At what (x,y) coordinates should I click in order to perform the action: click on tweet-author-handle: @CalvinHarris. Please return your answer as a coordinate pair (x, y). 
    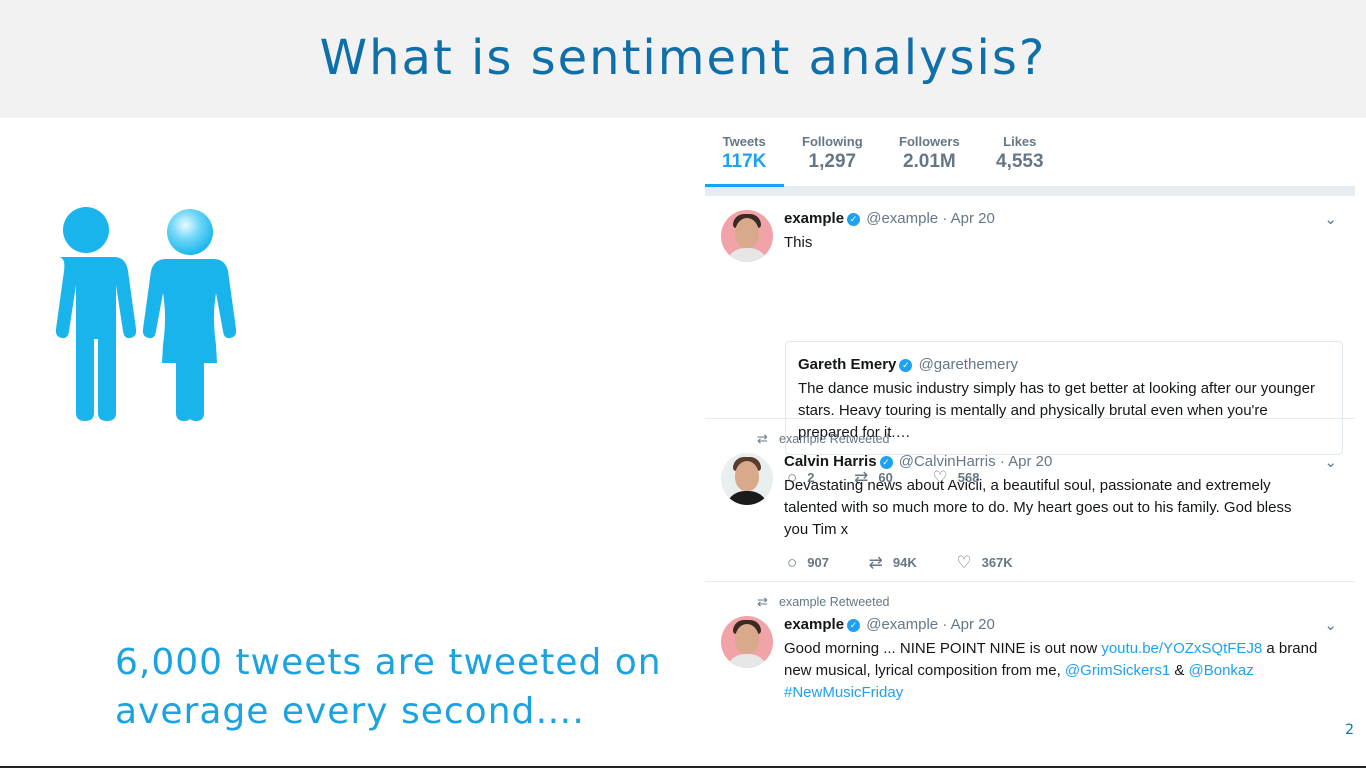
    Looking at the image, I should click on (947, 461).